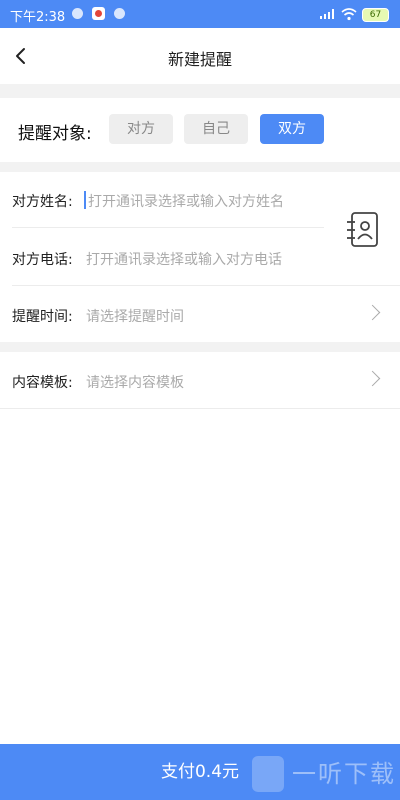 The width and height of the screenshot is (400, 800). What do you see at coordinates (328, 14) in the screenshot?
I see `signal-icon` at bounding box center [328, 14].